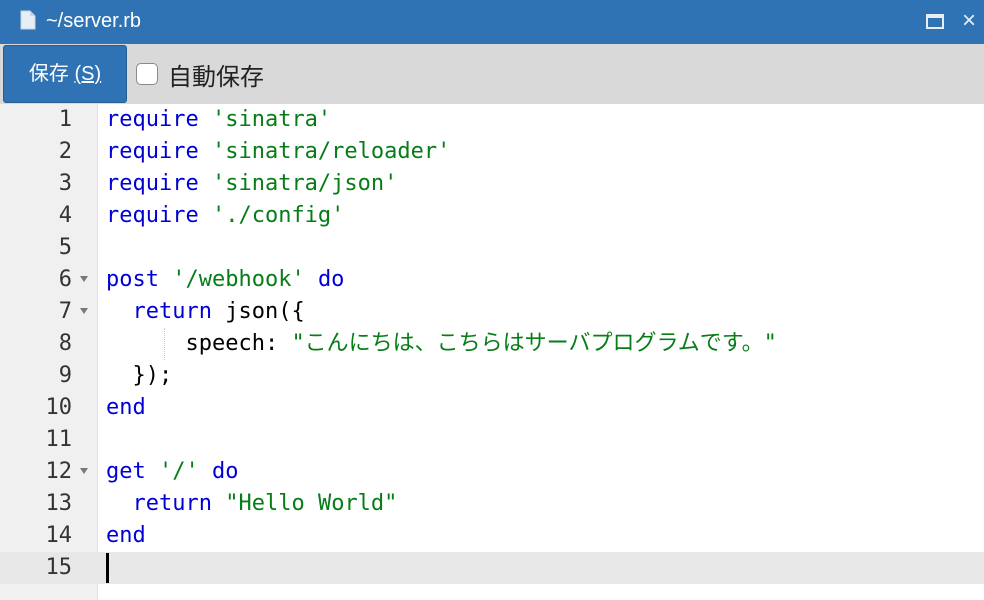 The width and height of the screenshot is (984, 600). What do you see at coordinates (238, 279) in the screenshot?
I see `string-token: '/webhook'` at bounding box center [238, 279].